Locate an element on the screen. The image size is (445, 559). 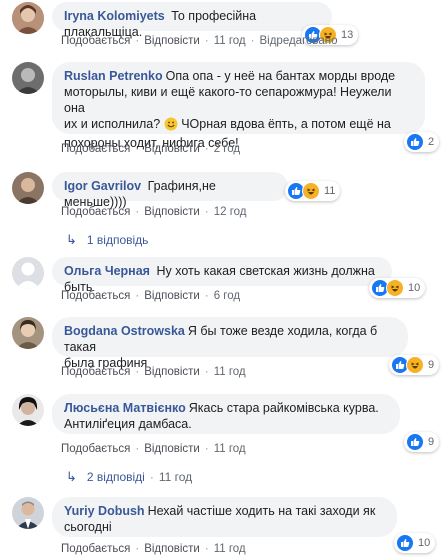
reactions-summary: 11 is located at coordinates (313, 191).